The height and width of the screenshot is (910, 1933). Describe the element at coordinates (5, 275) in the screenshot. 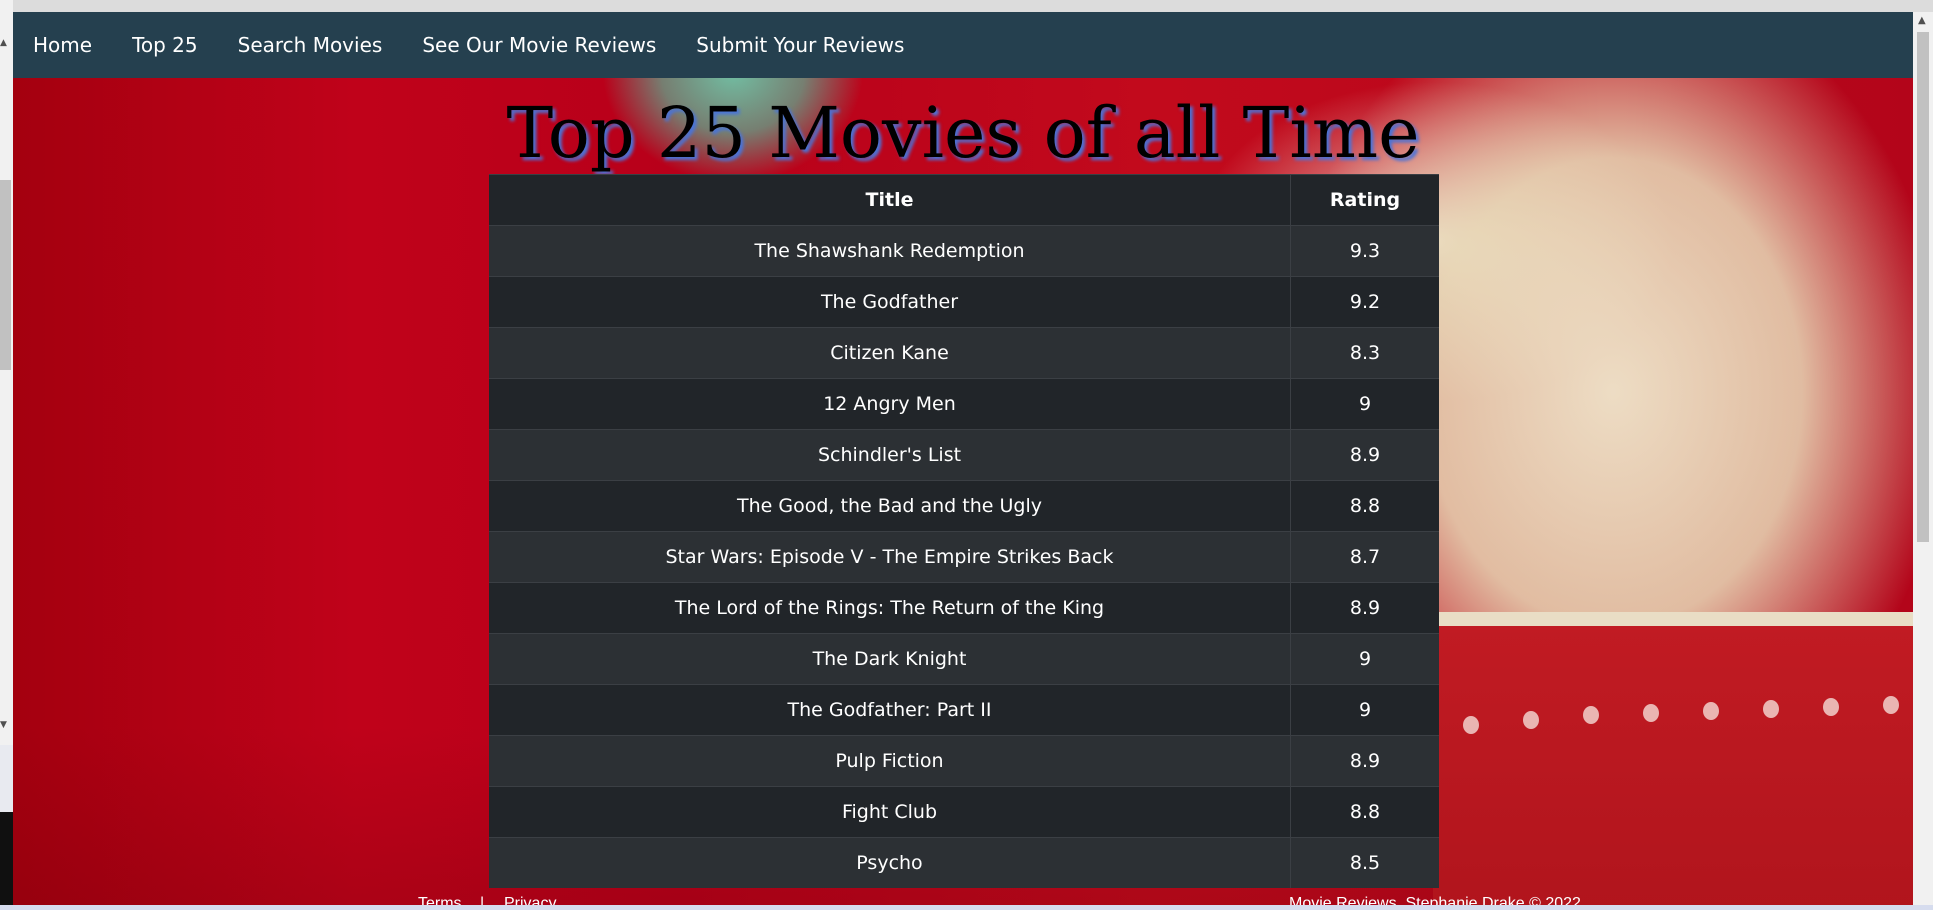

I see `outer-scroll-thumb` at that location.